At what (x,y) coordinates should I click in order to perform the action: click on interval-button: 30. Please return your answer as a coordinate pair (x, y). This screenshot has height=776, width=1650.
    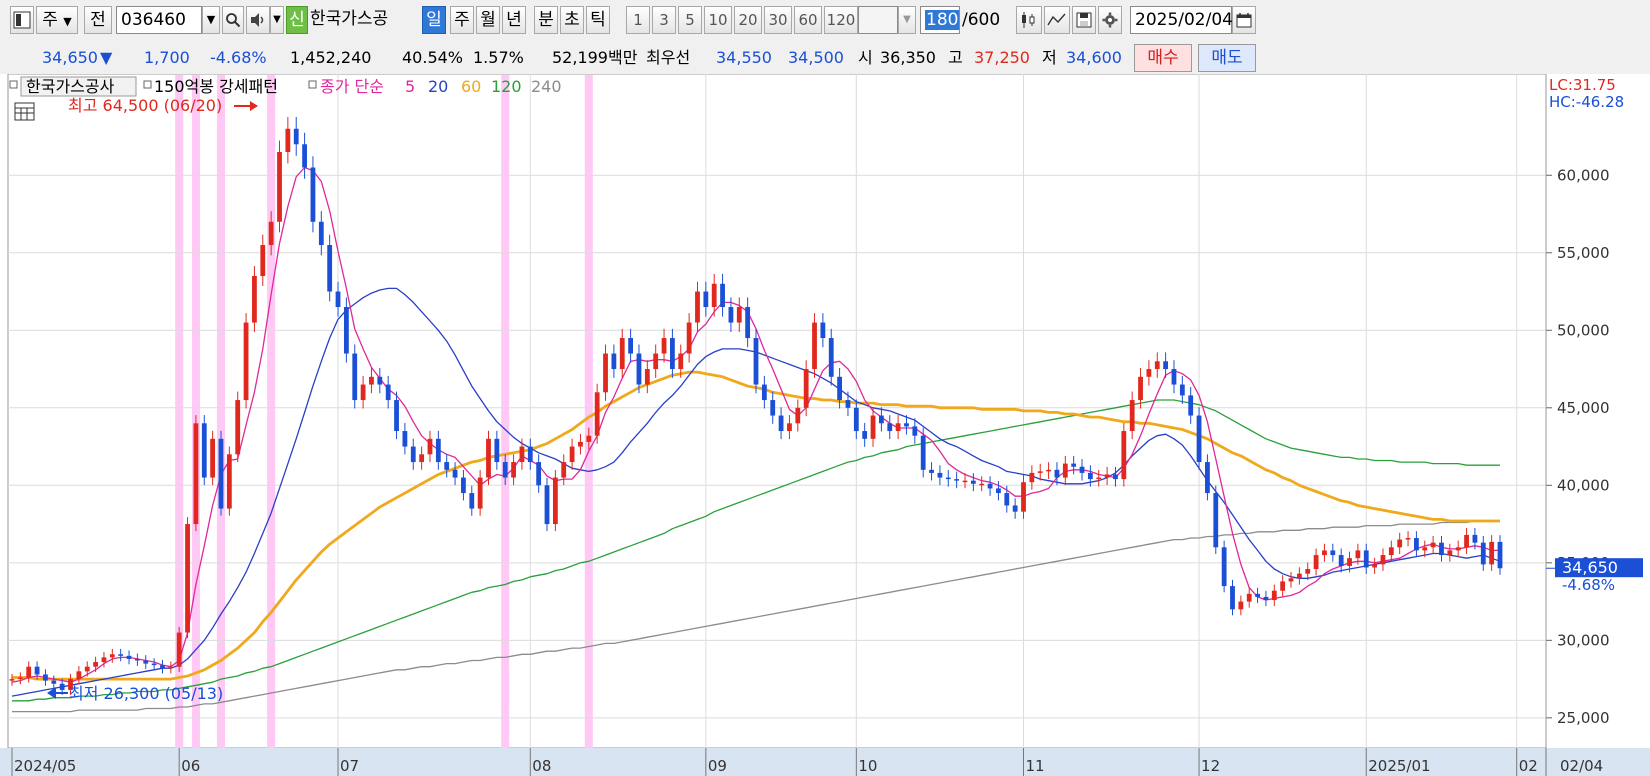
    Looking at the image, I should click on (778, 20).